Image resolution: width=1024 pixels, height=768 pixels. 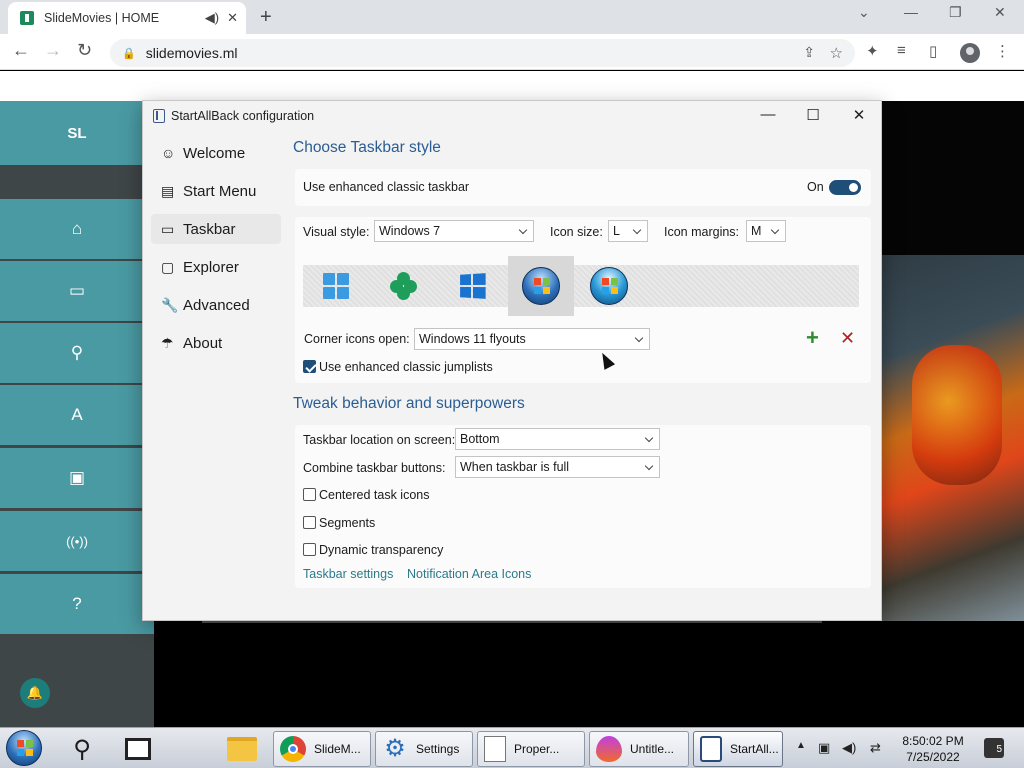 What do you see at coordinates (309, 522) in the screenshot?
I see `segments-checkbox` at bounding box center [309, 522].